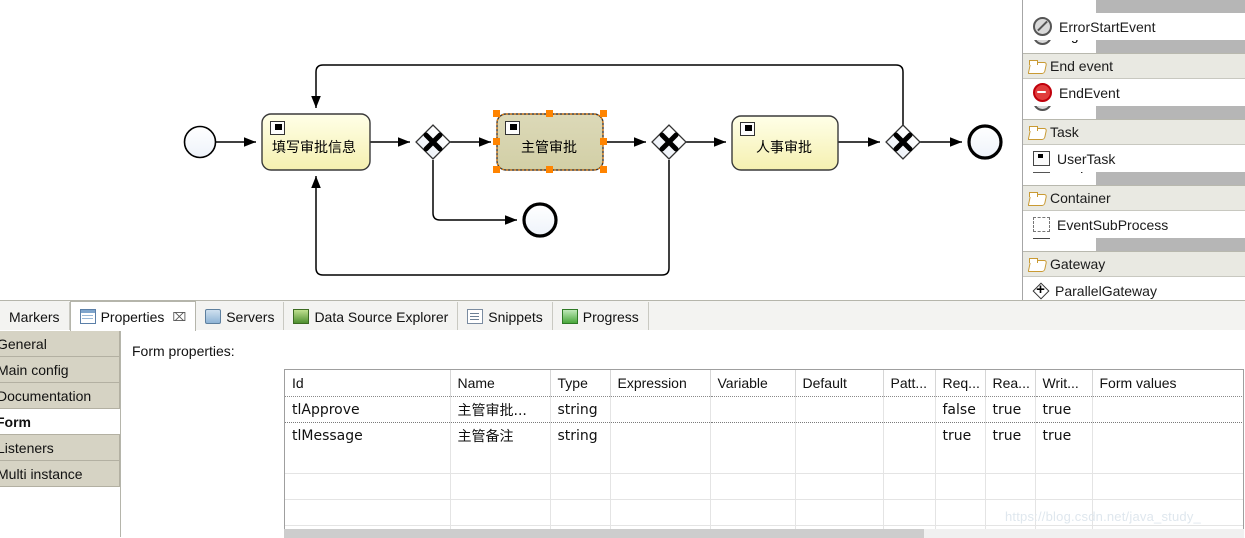 This screenshot has height=538, width=1245. Describe the element at coordinates (1134, 132) in the screenshot. I see `palette-header-task: Task` at that location.